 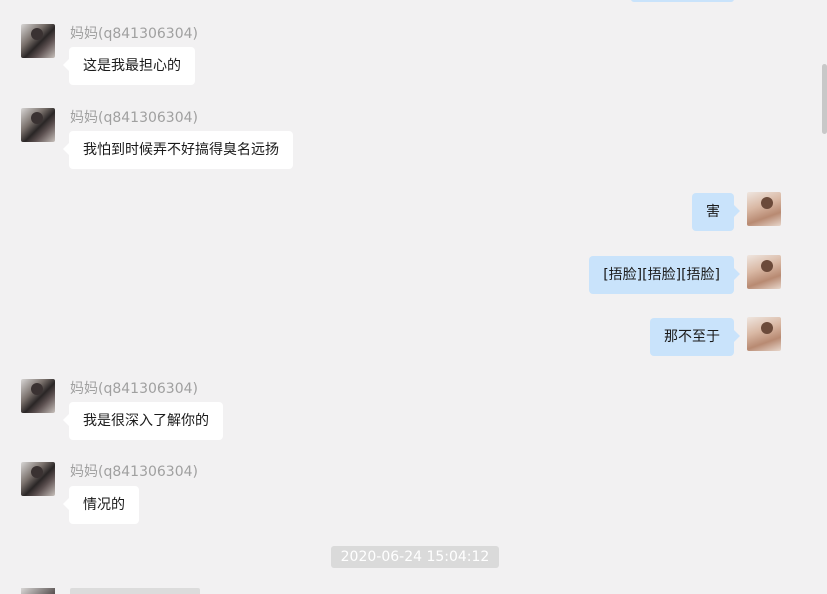 I want to click on message-bubble: [捂脸][捂脸][捂脸], so click(x=664, y=275).